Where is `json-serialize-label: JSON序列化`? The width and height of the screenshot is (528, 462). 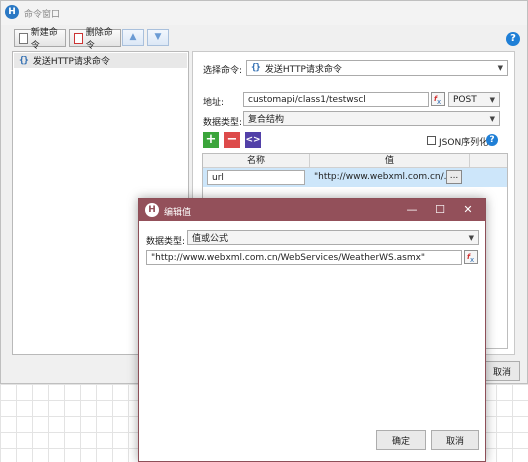 json-serialize-label: JSON序列化 is located at coordinates (464, 143).